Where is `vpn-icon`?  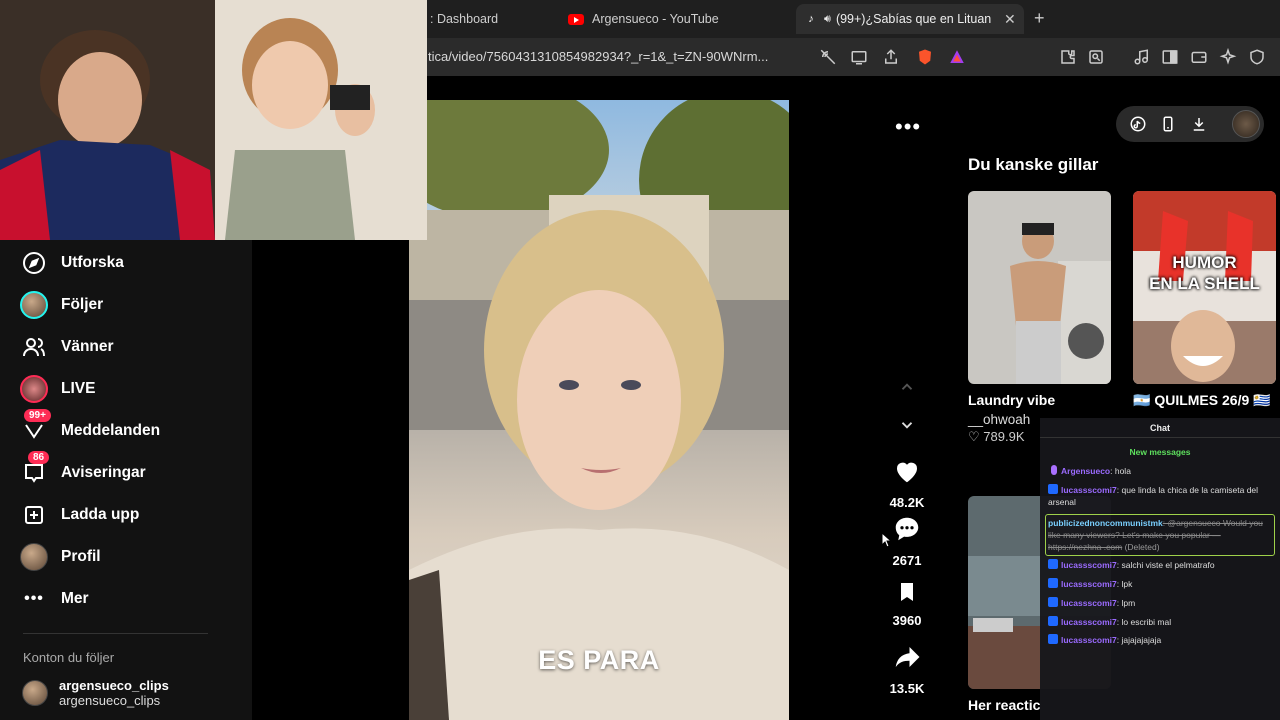 vpn-icon is located at coordinates (1257, 57).